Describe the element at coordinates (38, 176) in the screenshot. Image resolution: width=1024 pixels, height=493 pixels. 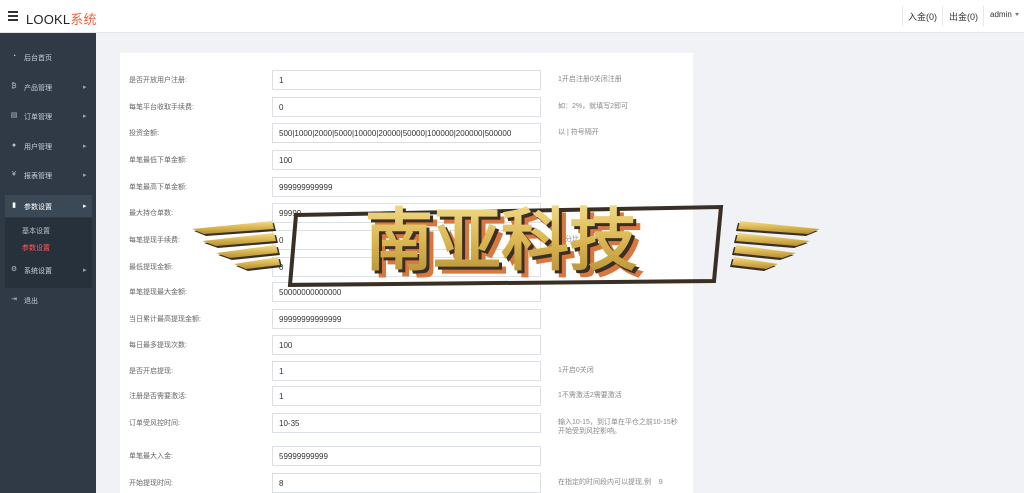
I see `sidebar-item-label: 报表管理` at that location.